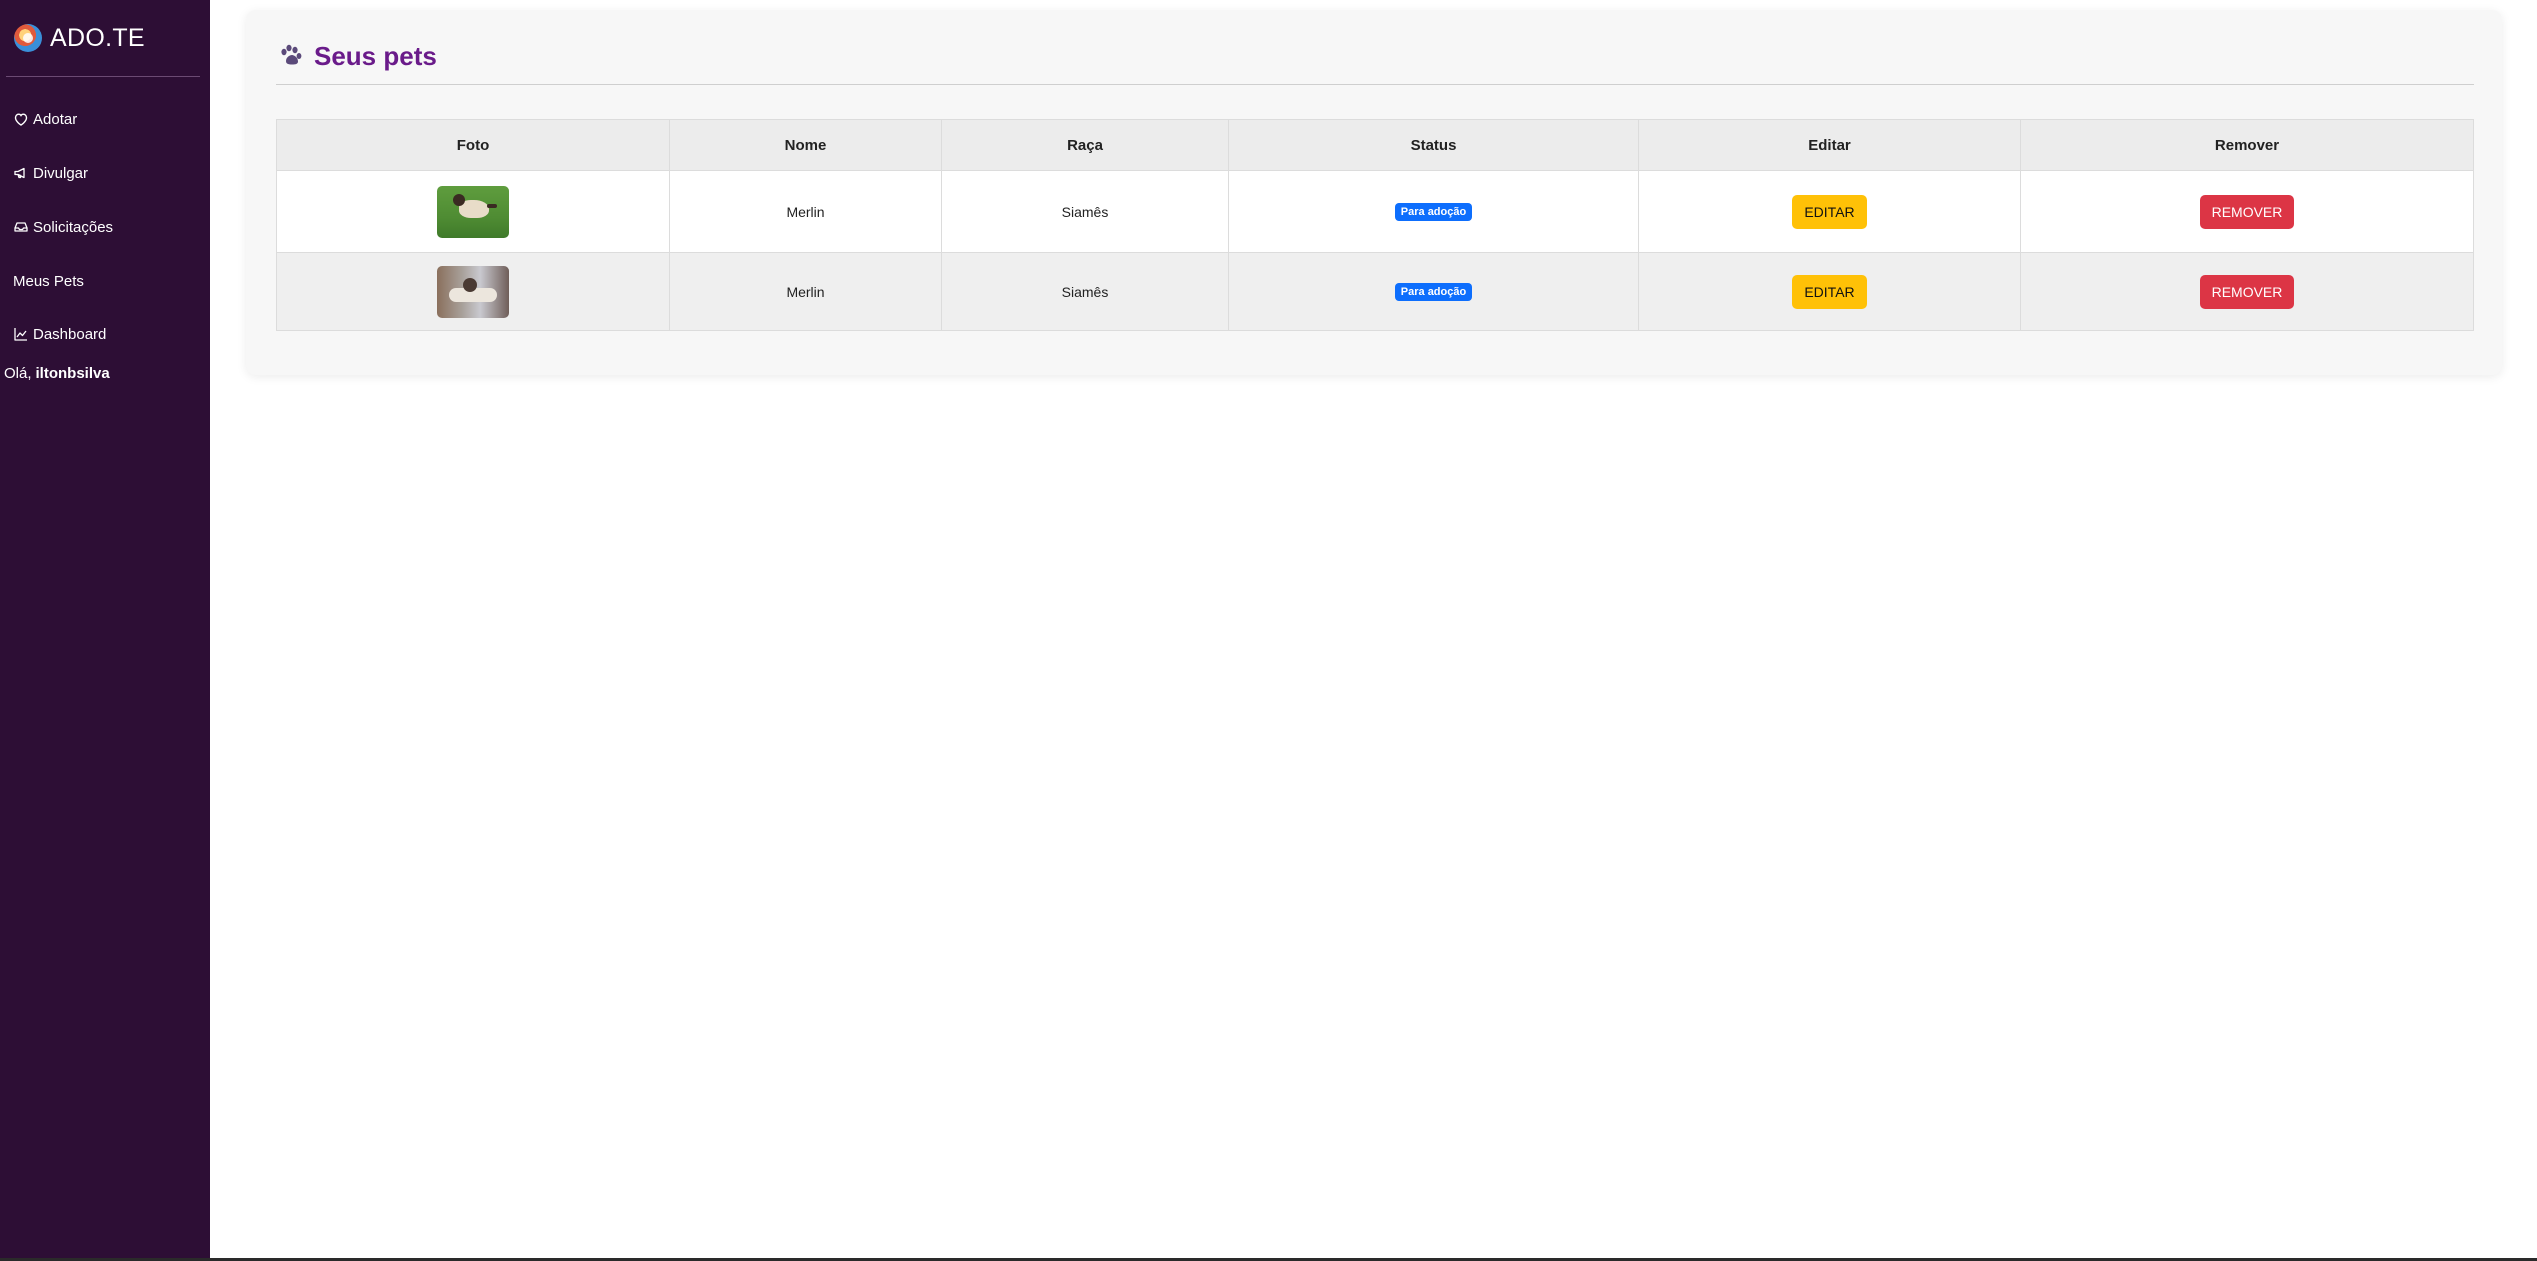  I want to click on column-header-editar: Editar, so click(1829, 145).